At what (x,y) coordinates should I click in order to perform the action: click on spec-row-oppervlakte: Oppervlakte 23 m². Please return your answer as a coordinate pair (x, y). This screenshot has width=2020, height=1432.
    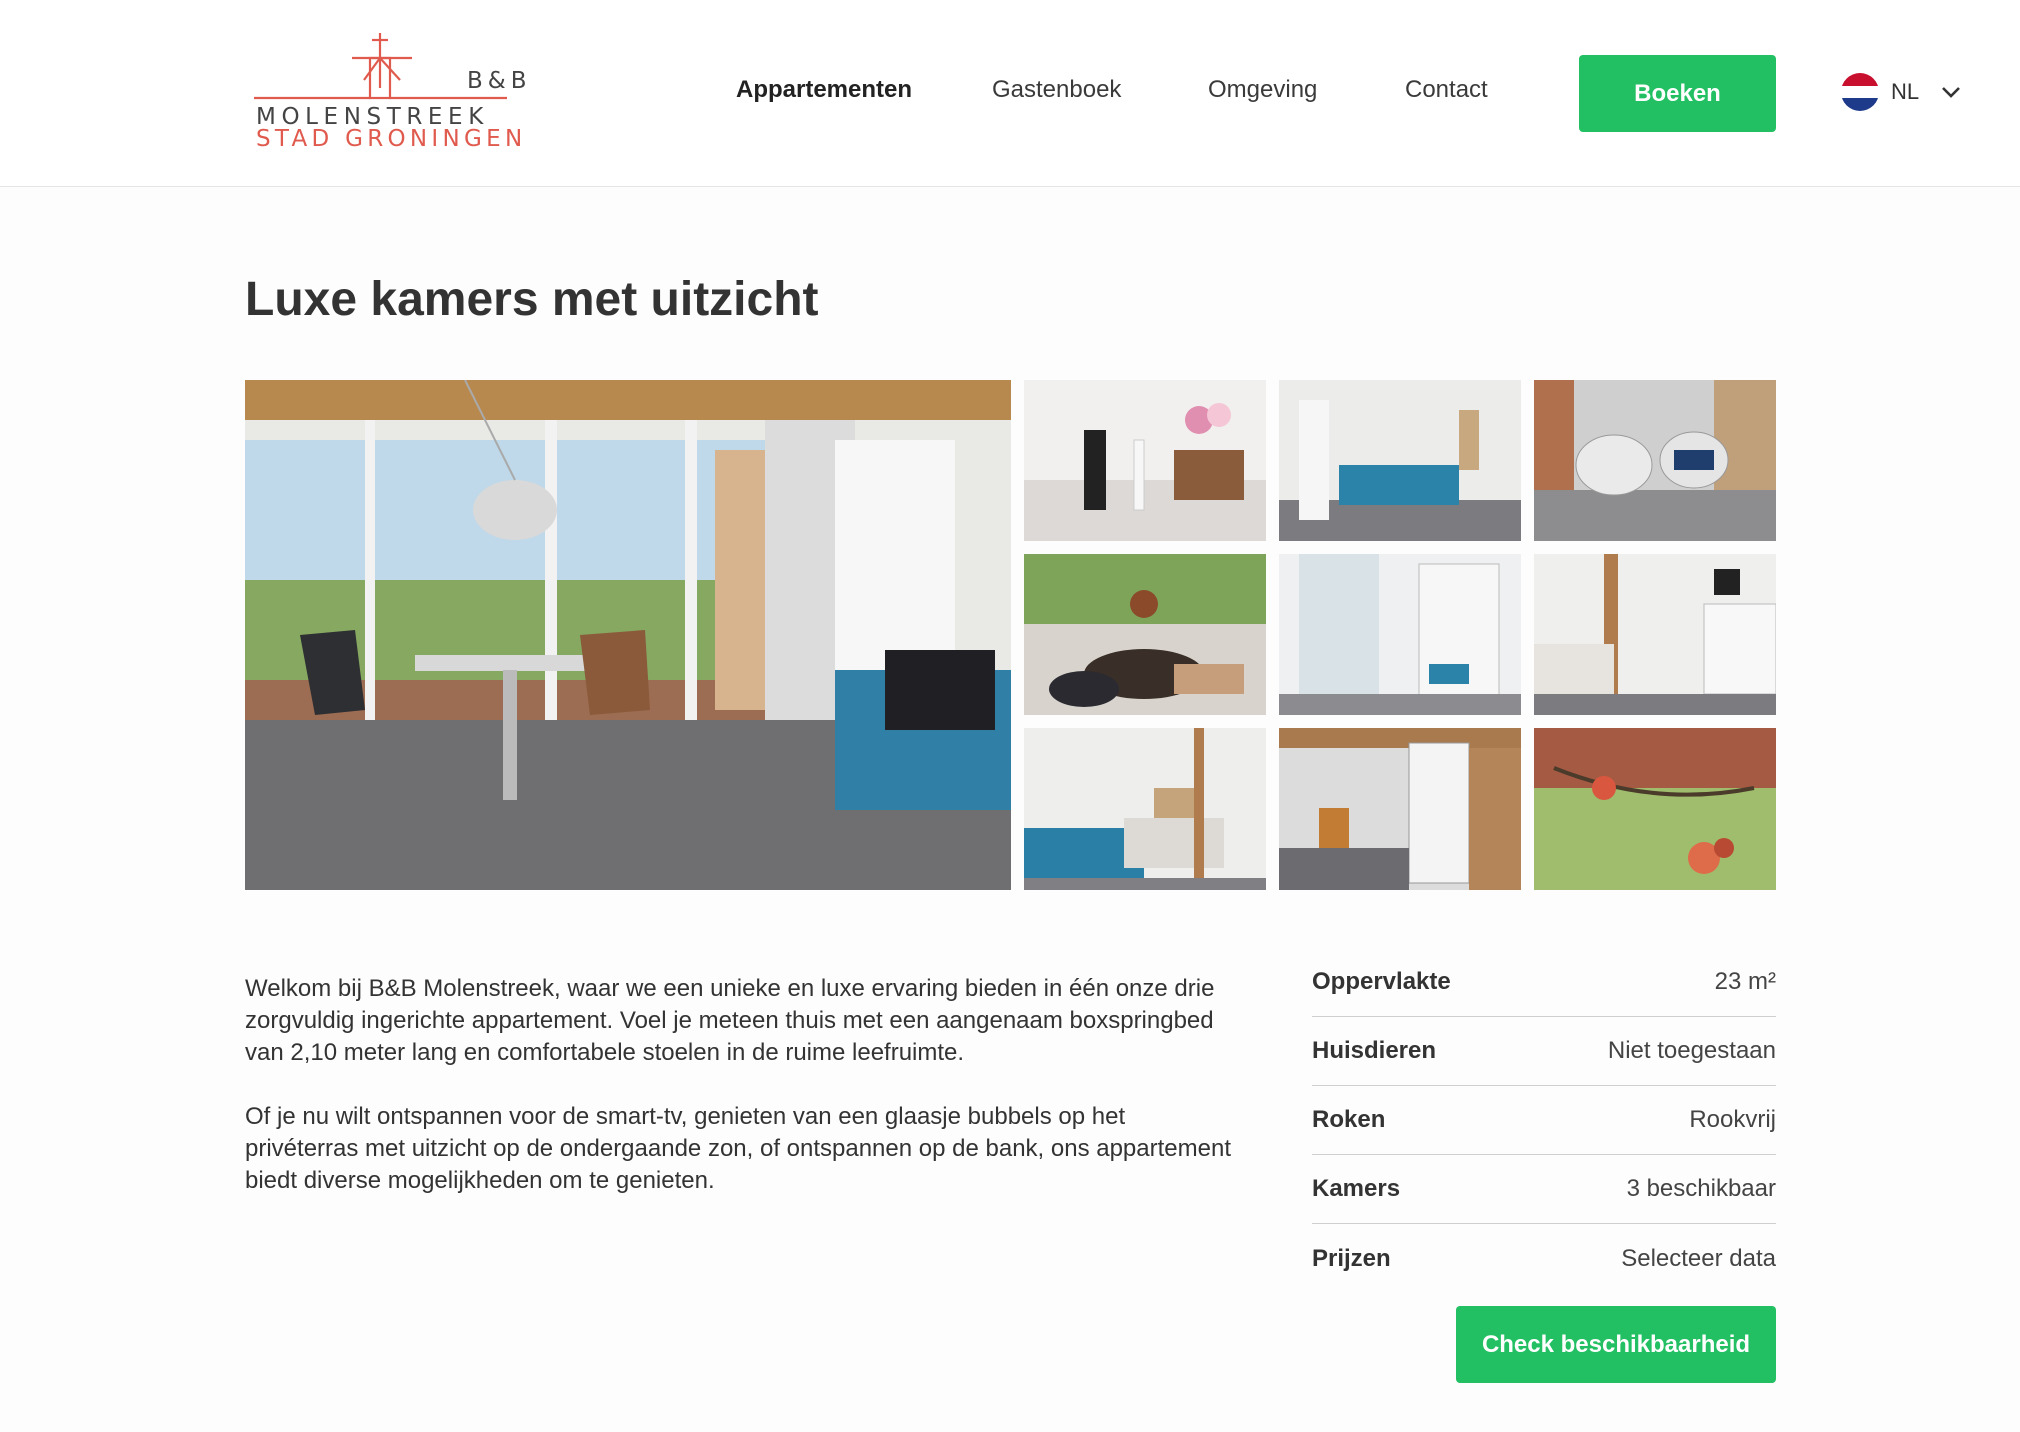
    Looking at the image, I should click on (1544, 982).